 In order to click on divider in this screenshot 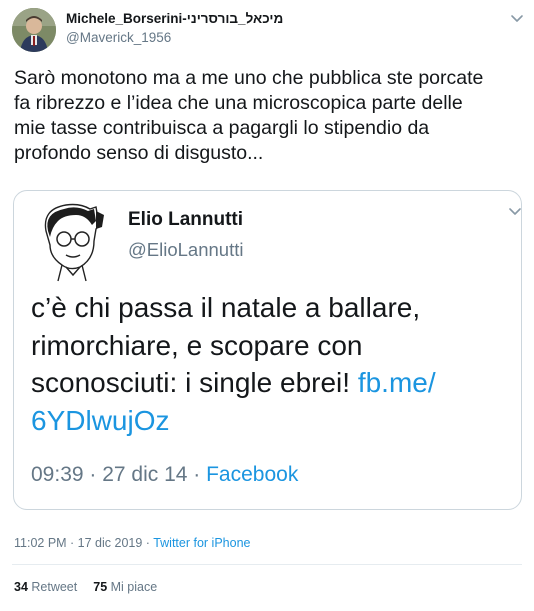, I will do `click(267, 564)`.